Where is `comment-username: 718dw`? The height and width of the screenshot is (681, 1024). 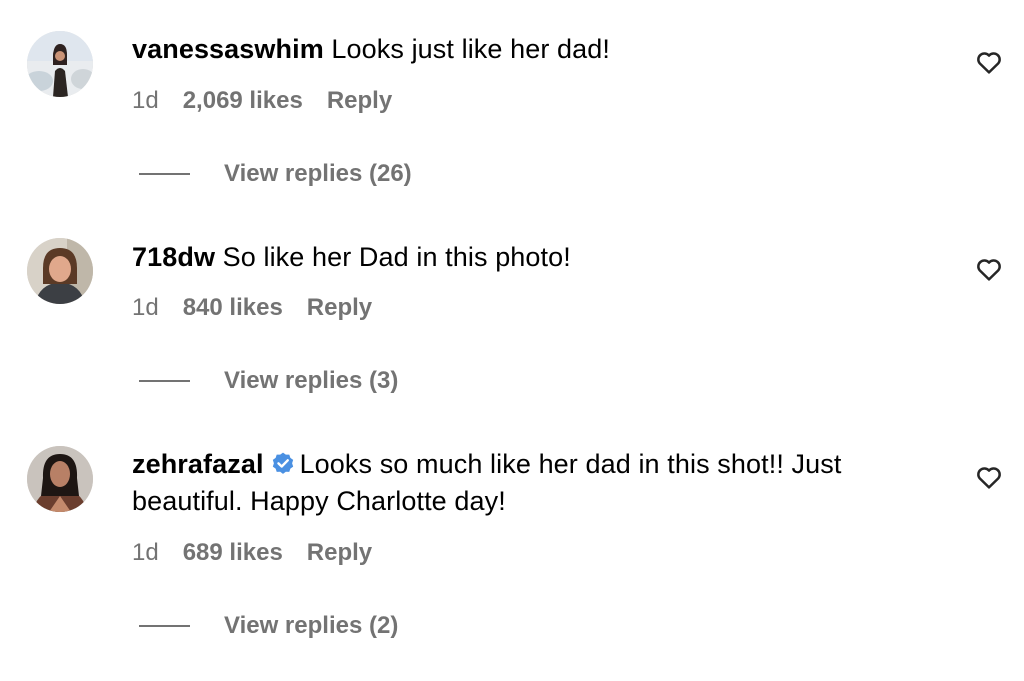
comment-username: 718dw is located at coordinates (173, 257).